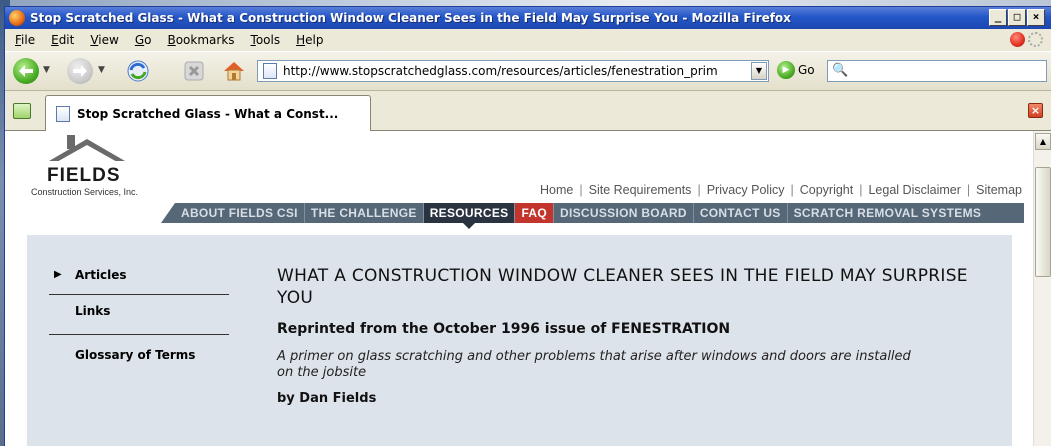 Image resolution: width=1051 pixels, height=446 pixels. I want to click on go-label: Go, so click(806, 70).